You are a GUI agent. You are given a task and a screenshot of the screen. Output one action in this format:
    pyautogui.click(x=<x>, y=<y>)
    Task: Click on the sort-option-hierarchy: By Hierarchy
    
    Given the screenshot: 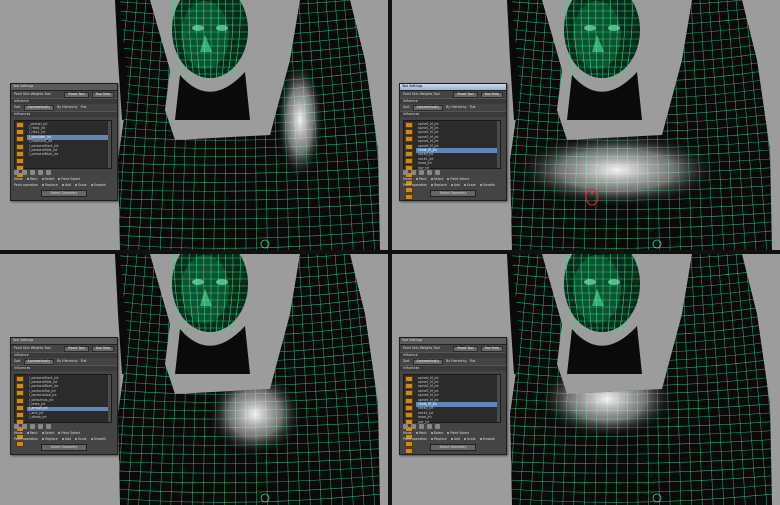 What is the action you would take?
    pyautogui.click(x=456, y=361)
    